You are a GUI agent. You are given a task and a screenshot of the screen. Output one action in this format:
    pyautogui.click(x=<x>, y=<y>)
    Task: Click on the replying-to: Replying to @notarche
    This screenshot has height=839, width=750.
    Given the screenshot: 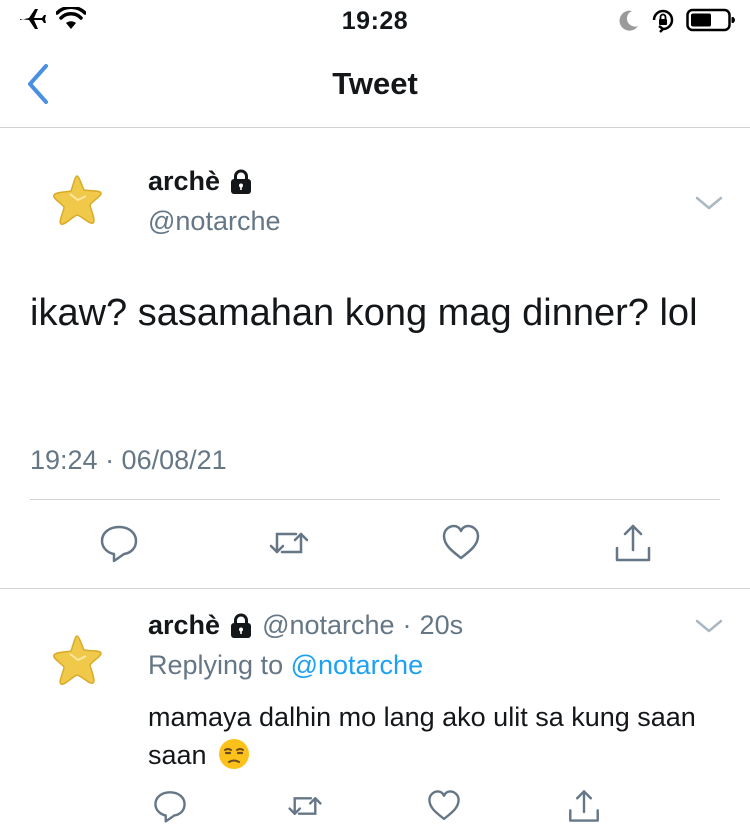 What is the action you would take?
    pyautogui.click(x=285, y=665)
    